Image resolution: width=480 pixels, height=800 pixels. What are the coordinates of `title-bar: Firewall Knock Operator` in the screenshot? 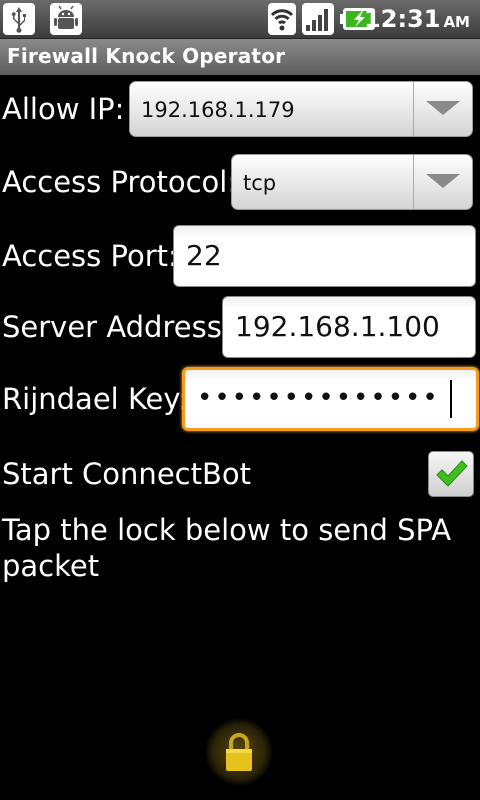 It's located at (240, 57).